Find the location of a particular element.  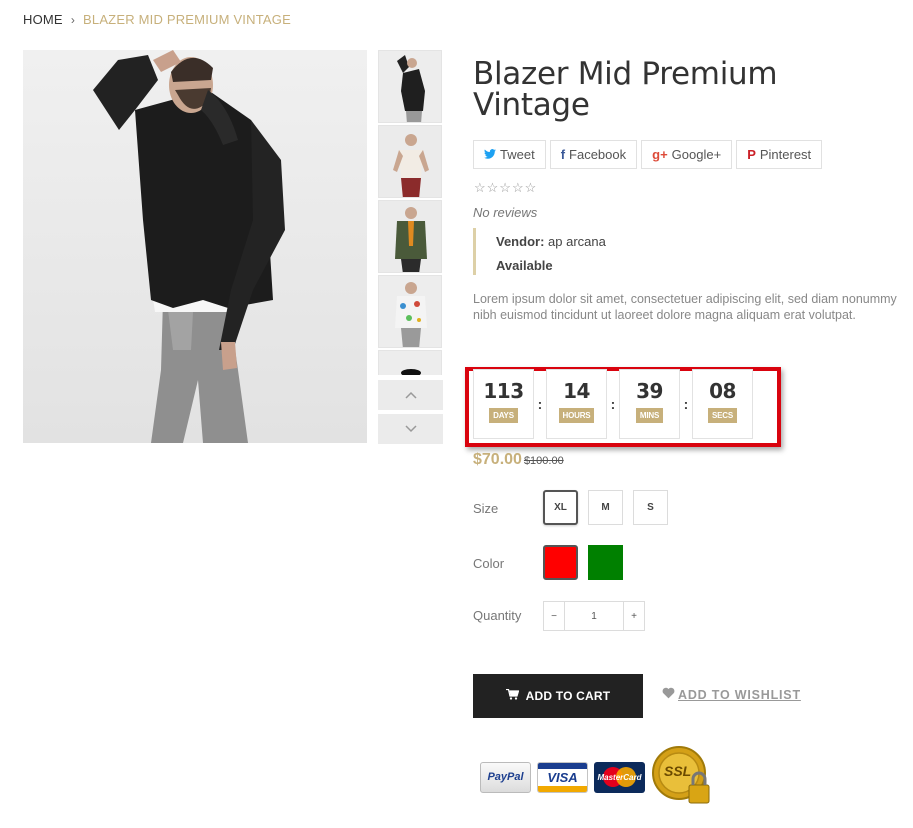

add-to-cart-button: ADD TO CART is located at coordinates (558, 696).